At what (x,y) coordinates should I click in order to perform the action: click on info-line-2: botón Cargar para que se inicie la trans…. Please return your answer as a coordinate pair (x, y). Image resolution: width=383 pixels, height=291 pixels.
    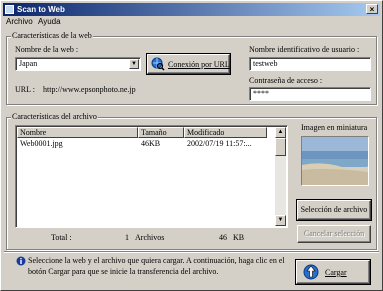
    Looking at the image, I should click on (123, 271).